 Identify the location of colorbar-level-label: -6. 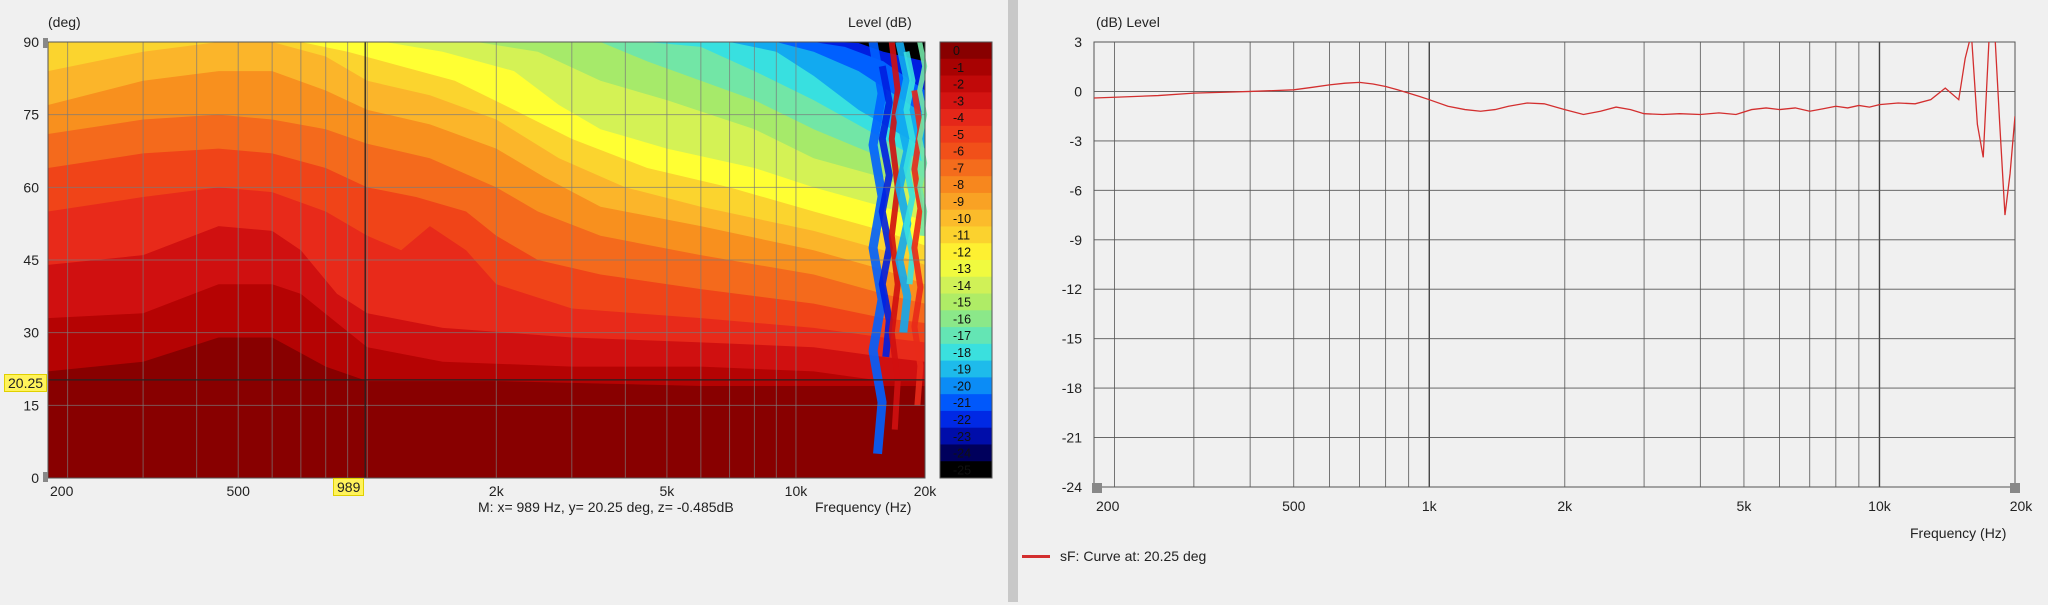
(958, 152).